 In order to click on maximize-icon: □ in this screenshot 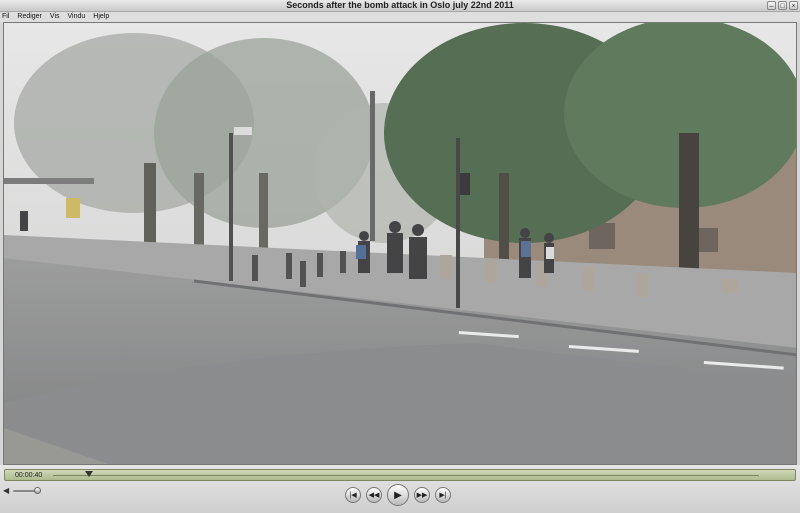, I will do `click(782, 5)`.